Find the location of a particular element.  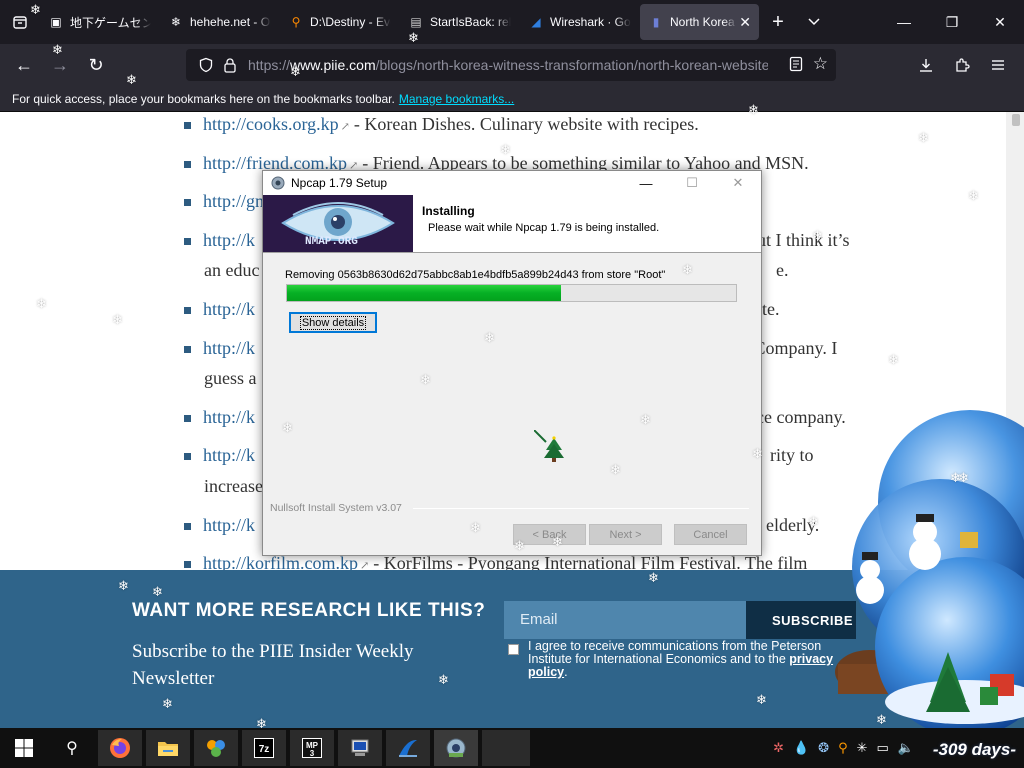

installer-minimize-button: — is located at coordinates (646, 183).